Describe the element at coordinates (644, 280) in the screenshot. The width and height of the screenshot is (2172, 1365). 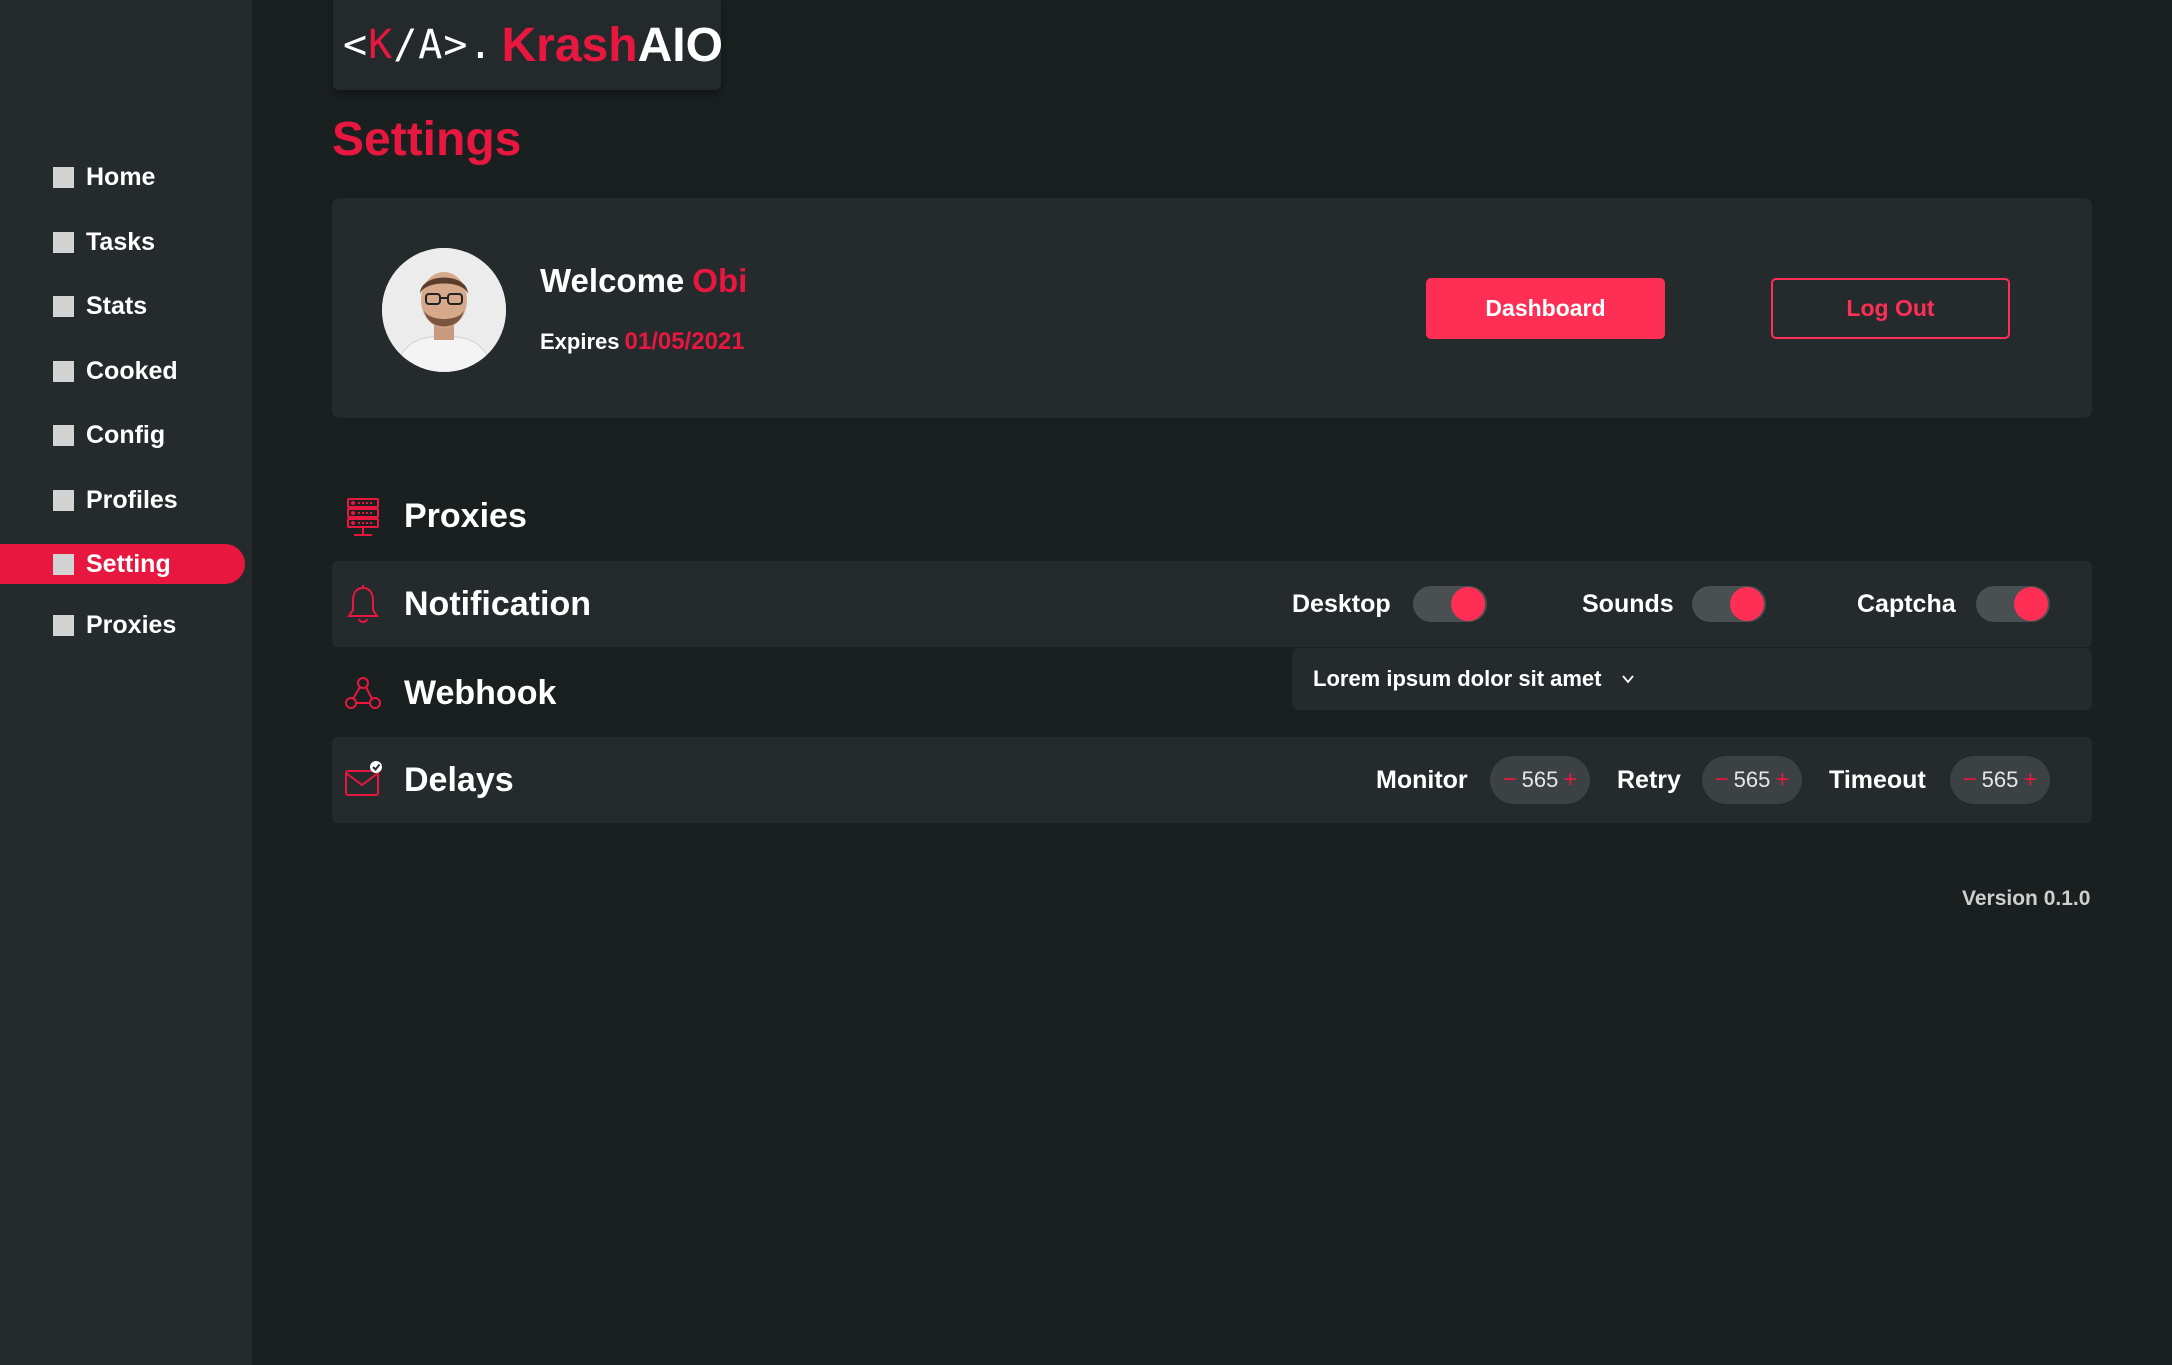
I see `welcome-text: Welcome Obi` at that location.